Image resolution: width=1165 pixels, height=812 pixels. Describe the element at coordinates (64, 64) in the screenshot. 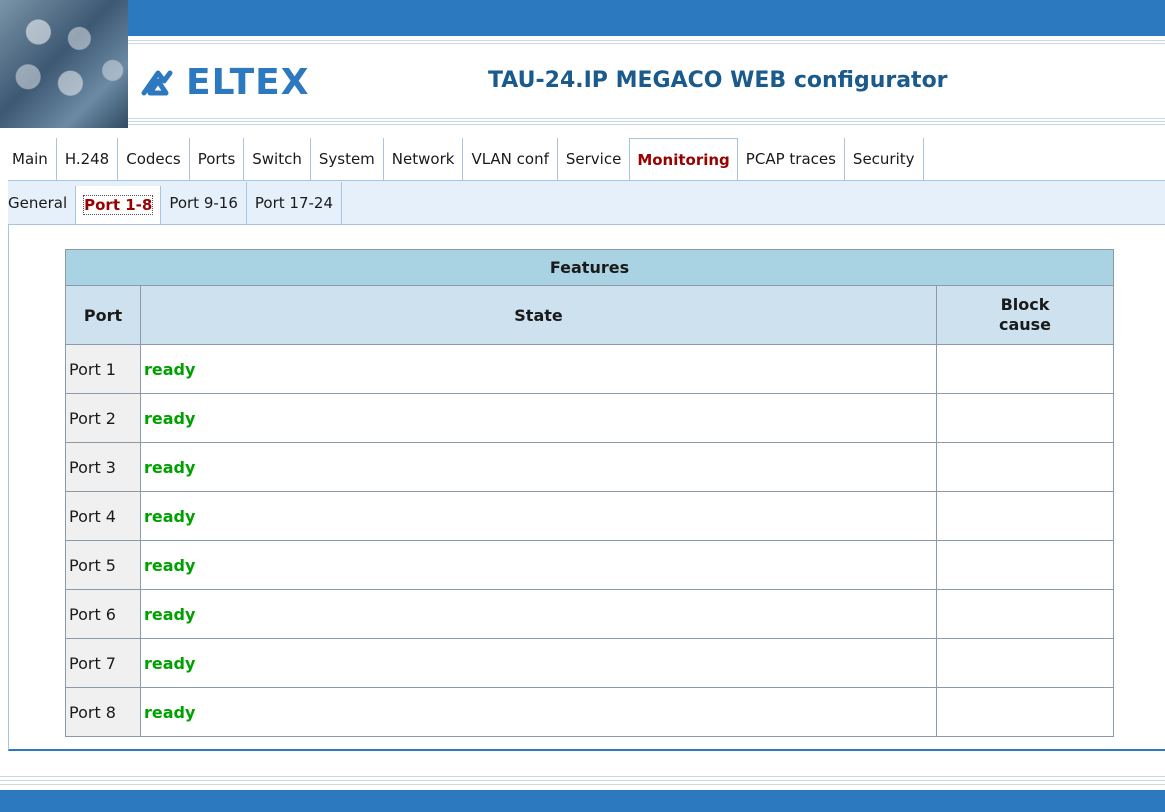

I see `header-phone-image` at that location.